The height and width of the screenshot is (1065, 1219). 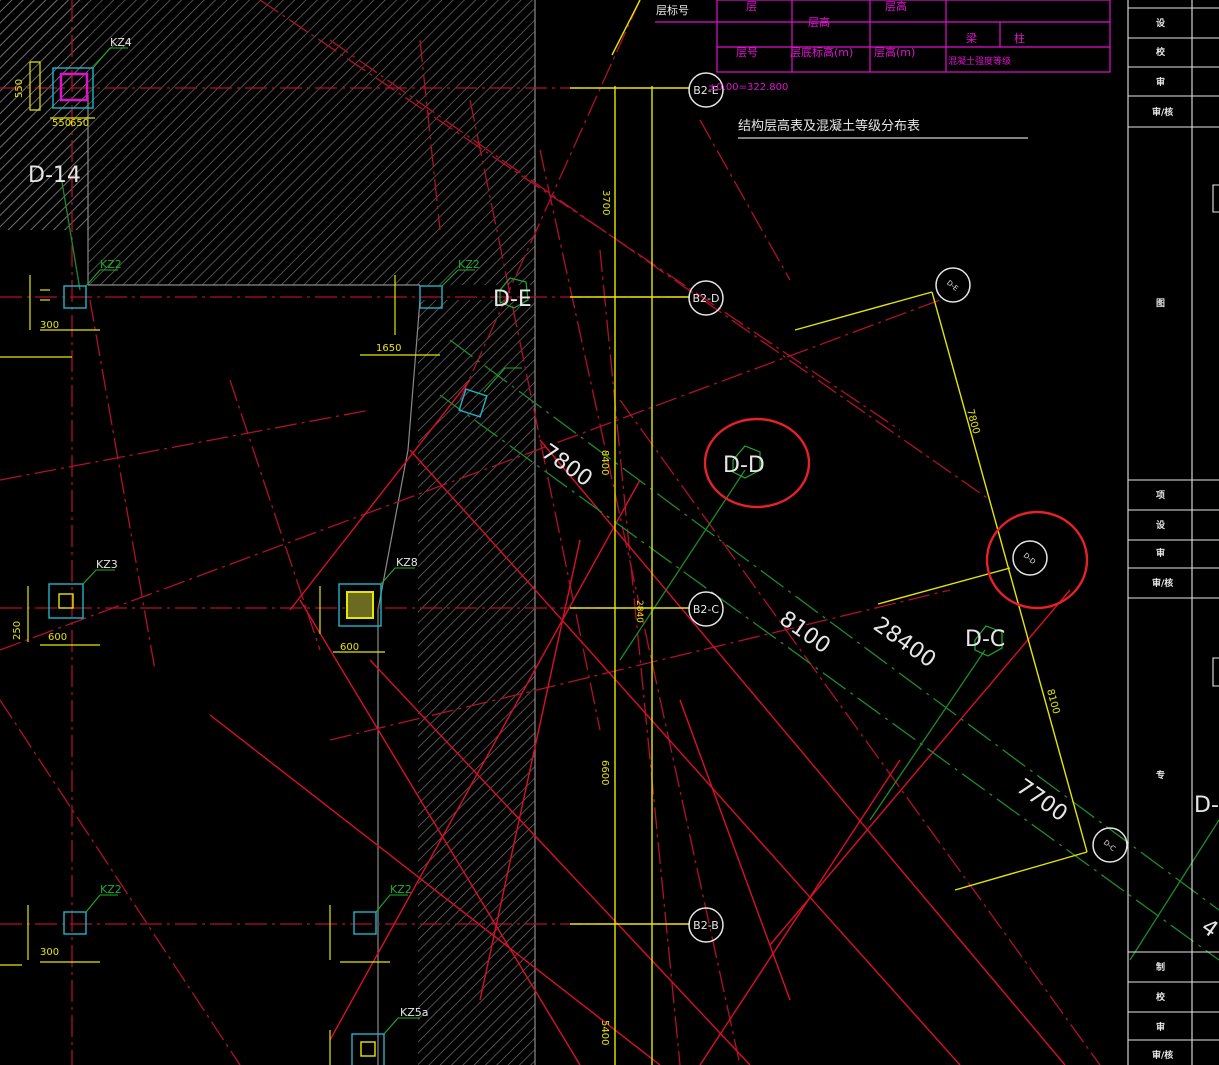 I want to click on svg-text: 制, so click(x=1160, y=967).